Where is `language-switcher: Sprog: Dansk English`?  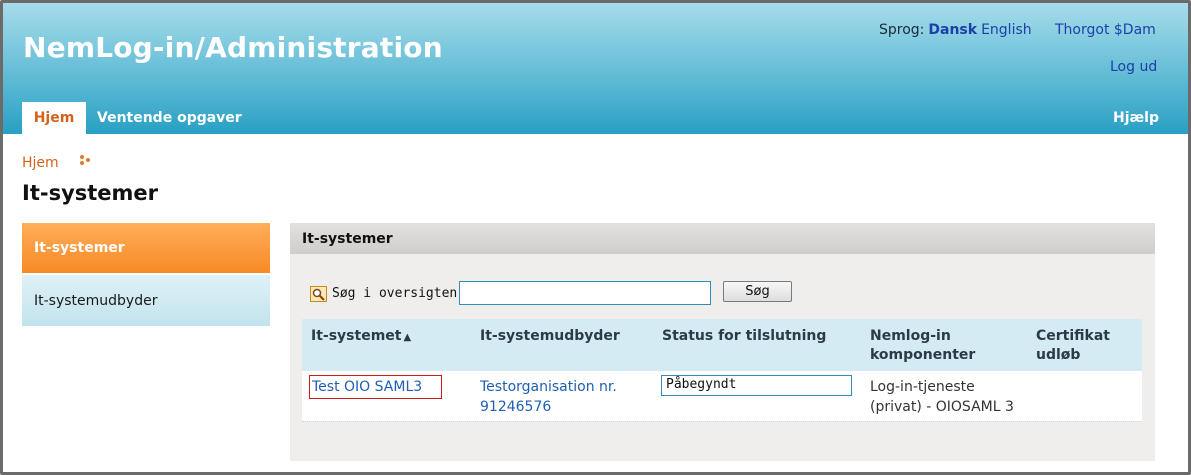 language-switcher: Sprog: Dansk English is located at coordinates (955, 30).